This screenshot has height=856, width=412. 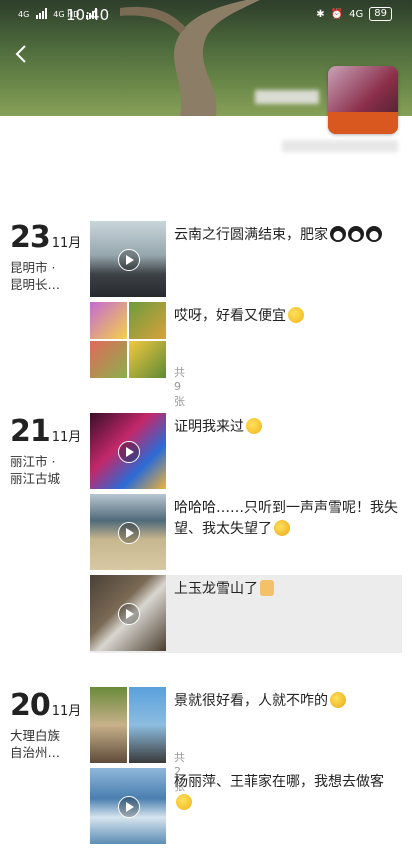 What do you see at coordinates (30, 431) in the screenshot?
I see `day-number: 21` at bounding box center [30, 431].